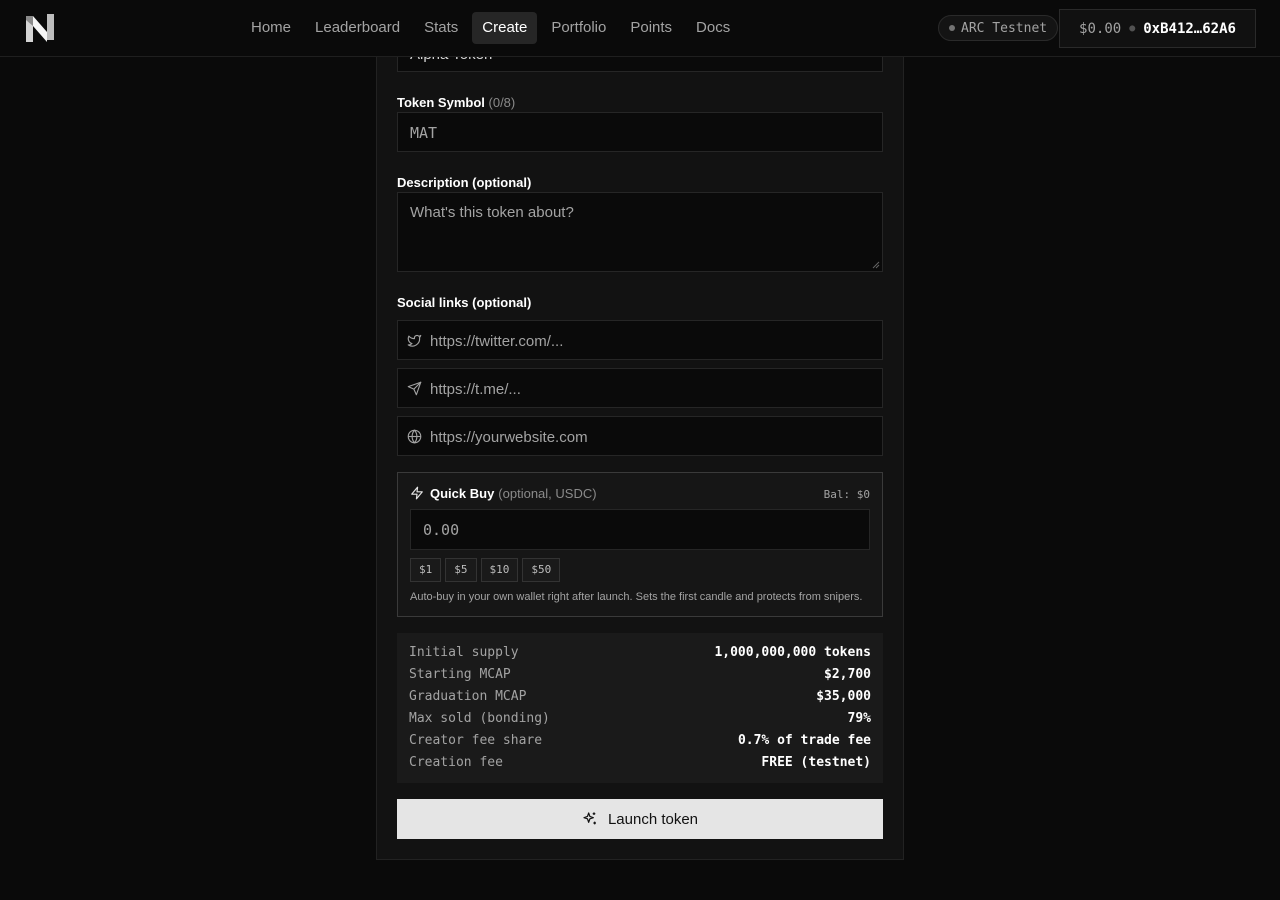 The image size is (1280, 900). I want to click on summary-key: Initial supply, so click(464, 652).